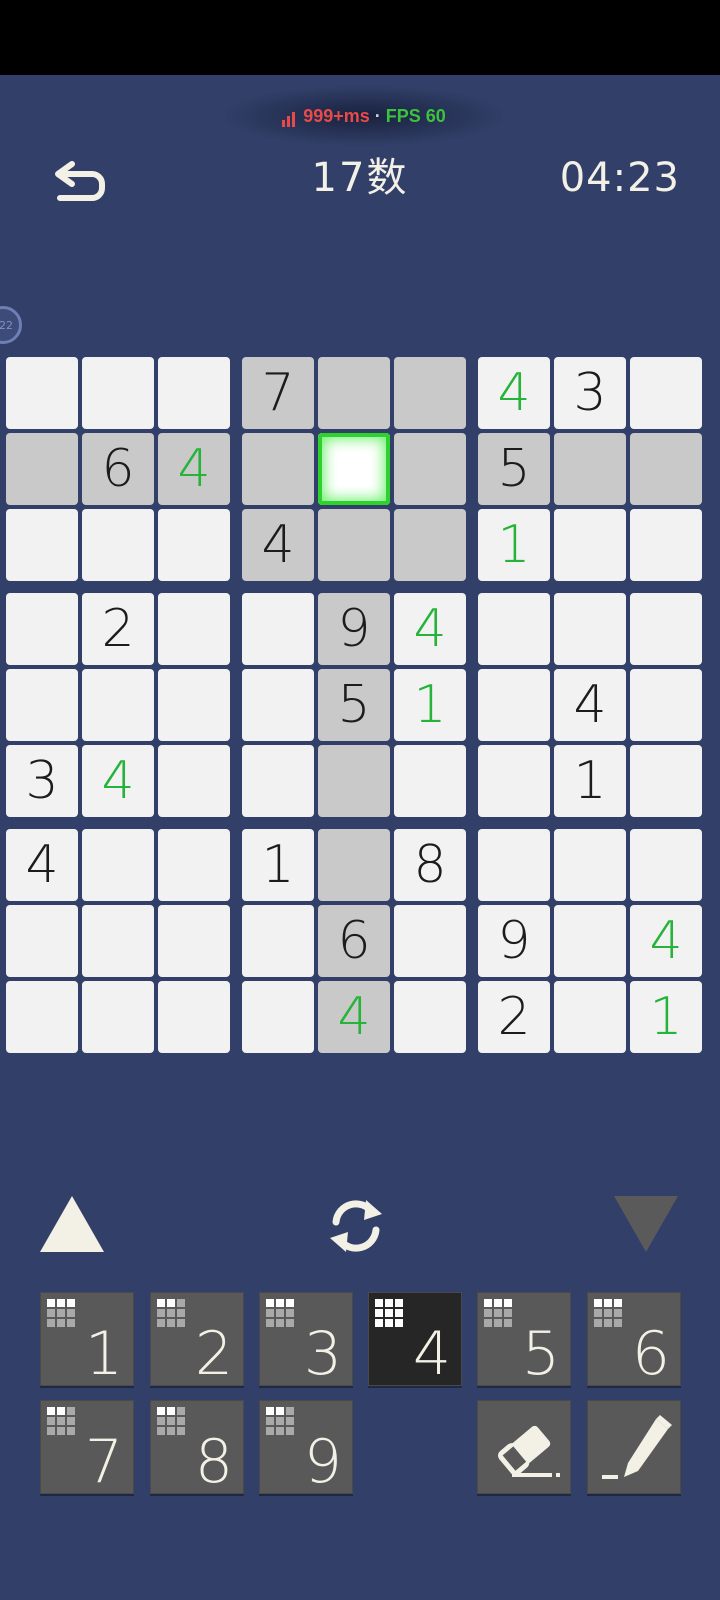  I want to click on board-cell-r6c7, so click(514, 781).